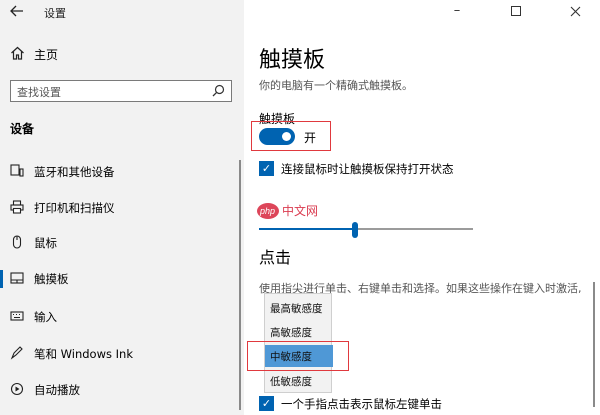  Describe the element at coordinates (277, 136) in the screenshot. I see `touchpad-toggle` at that location.